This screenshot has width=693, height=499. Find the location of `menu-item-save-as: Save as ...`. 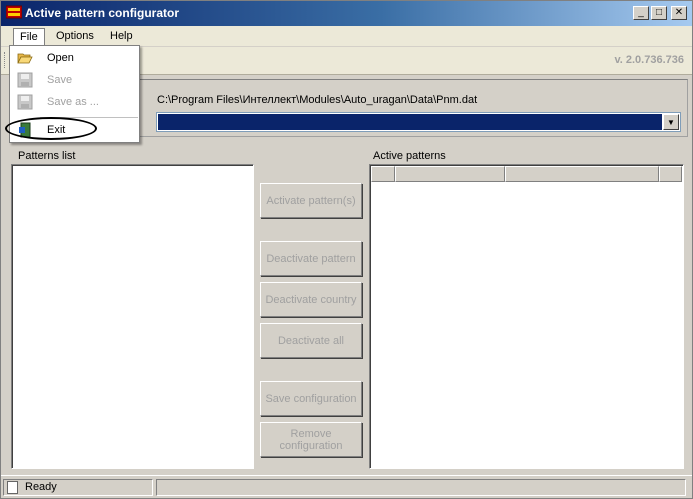

menu-item-save-as: Save as ... is located at coordinates (74, 102).